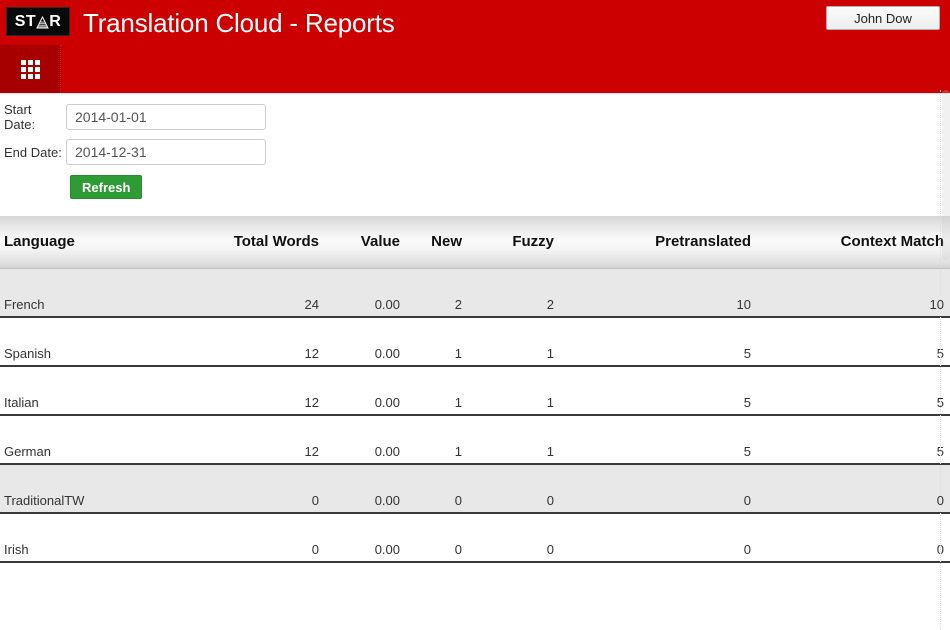  I want to click on start-date-label: Start Date:, so click(20, 117).